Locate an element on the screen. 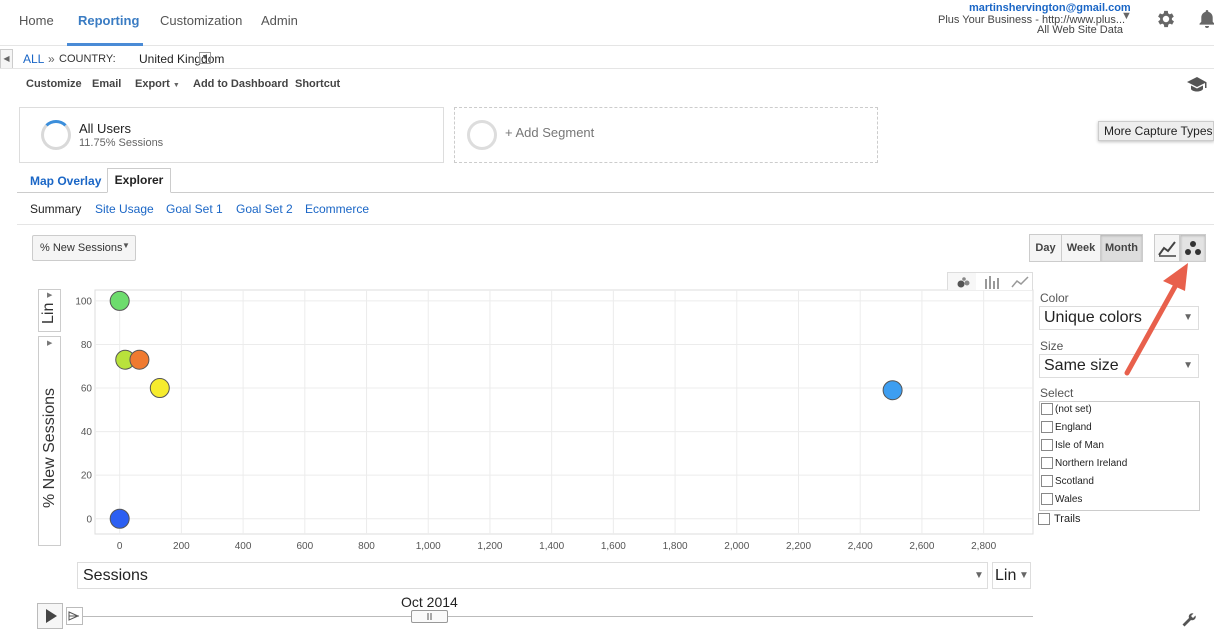  grip-icon is located at coordinates (429, 616).